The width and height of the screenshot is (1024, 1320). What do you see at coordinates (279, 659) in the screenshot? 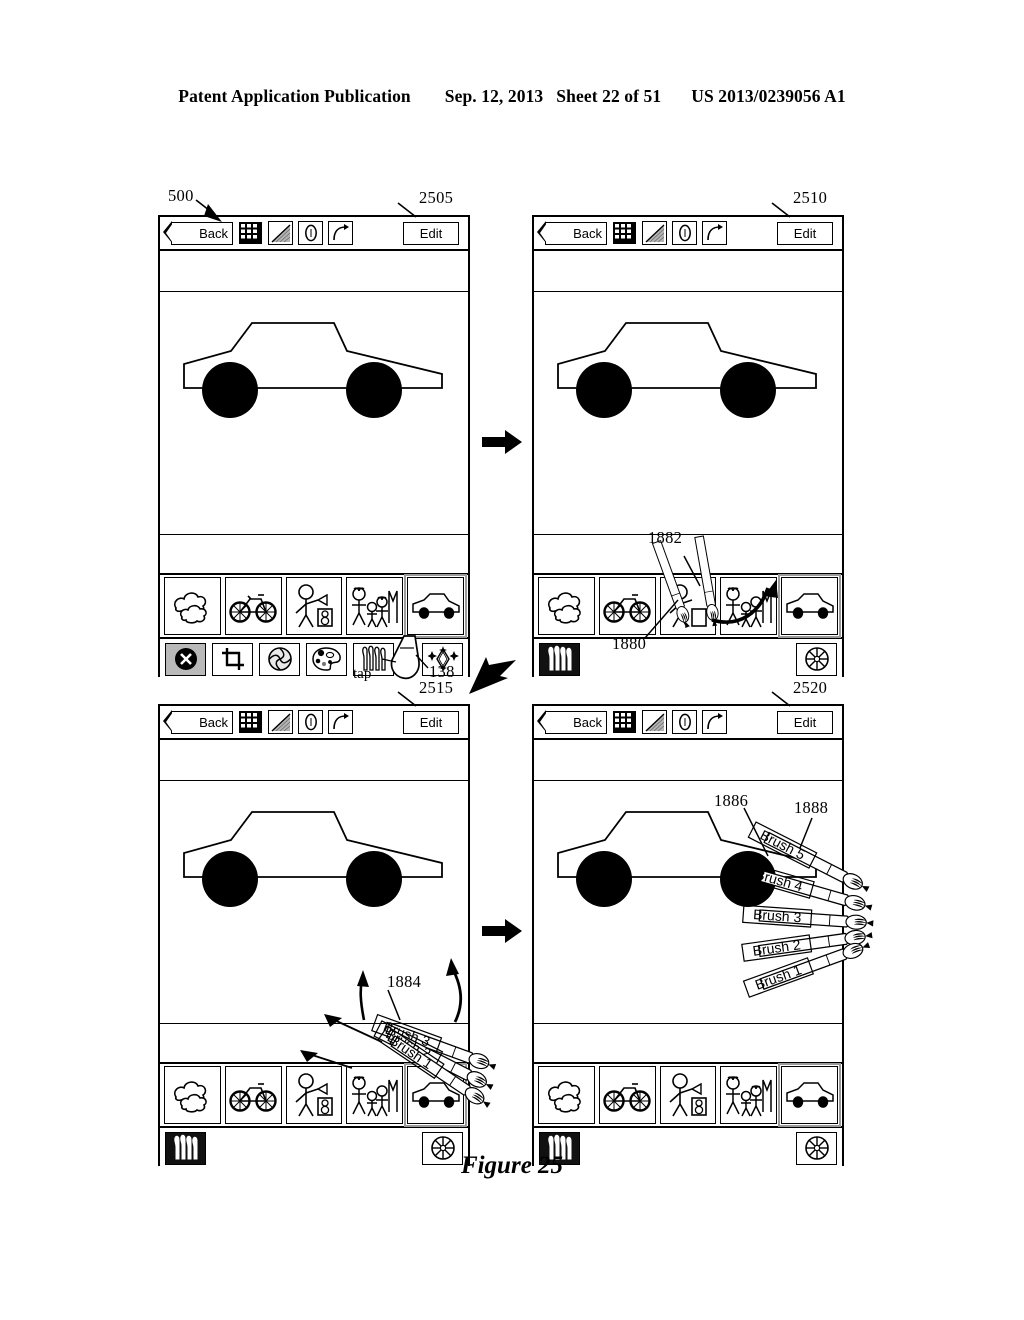
I see `camera-tool` at bounding box center [279, 659].